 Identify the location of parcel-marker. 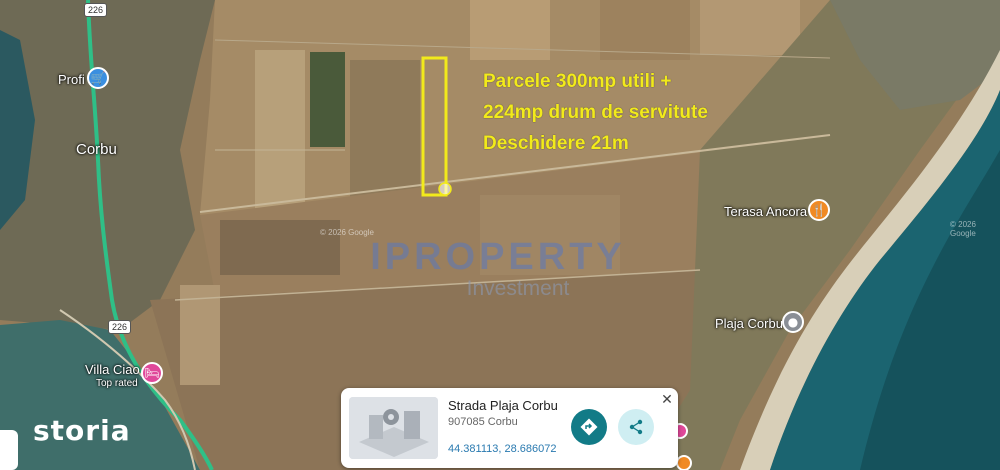
(445, 189).